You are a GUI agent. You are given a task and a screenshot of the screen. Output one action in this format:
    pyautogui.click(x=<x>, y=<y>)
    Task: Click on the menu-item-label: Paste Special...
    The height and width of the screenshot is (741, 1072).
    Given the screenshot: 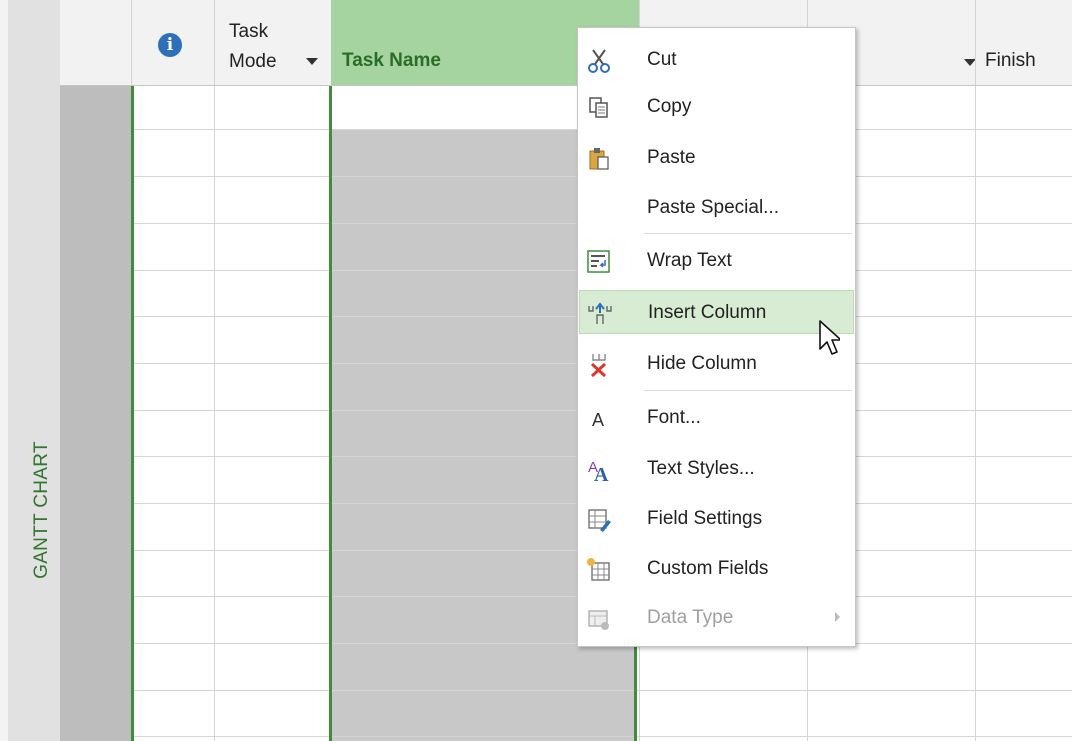 What is the action you would take?
    pyautogui.click(x=713, y=207)
    